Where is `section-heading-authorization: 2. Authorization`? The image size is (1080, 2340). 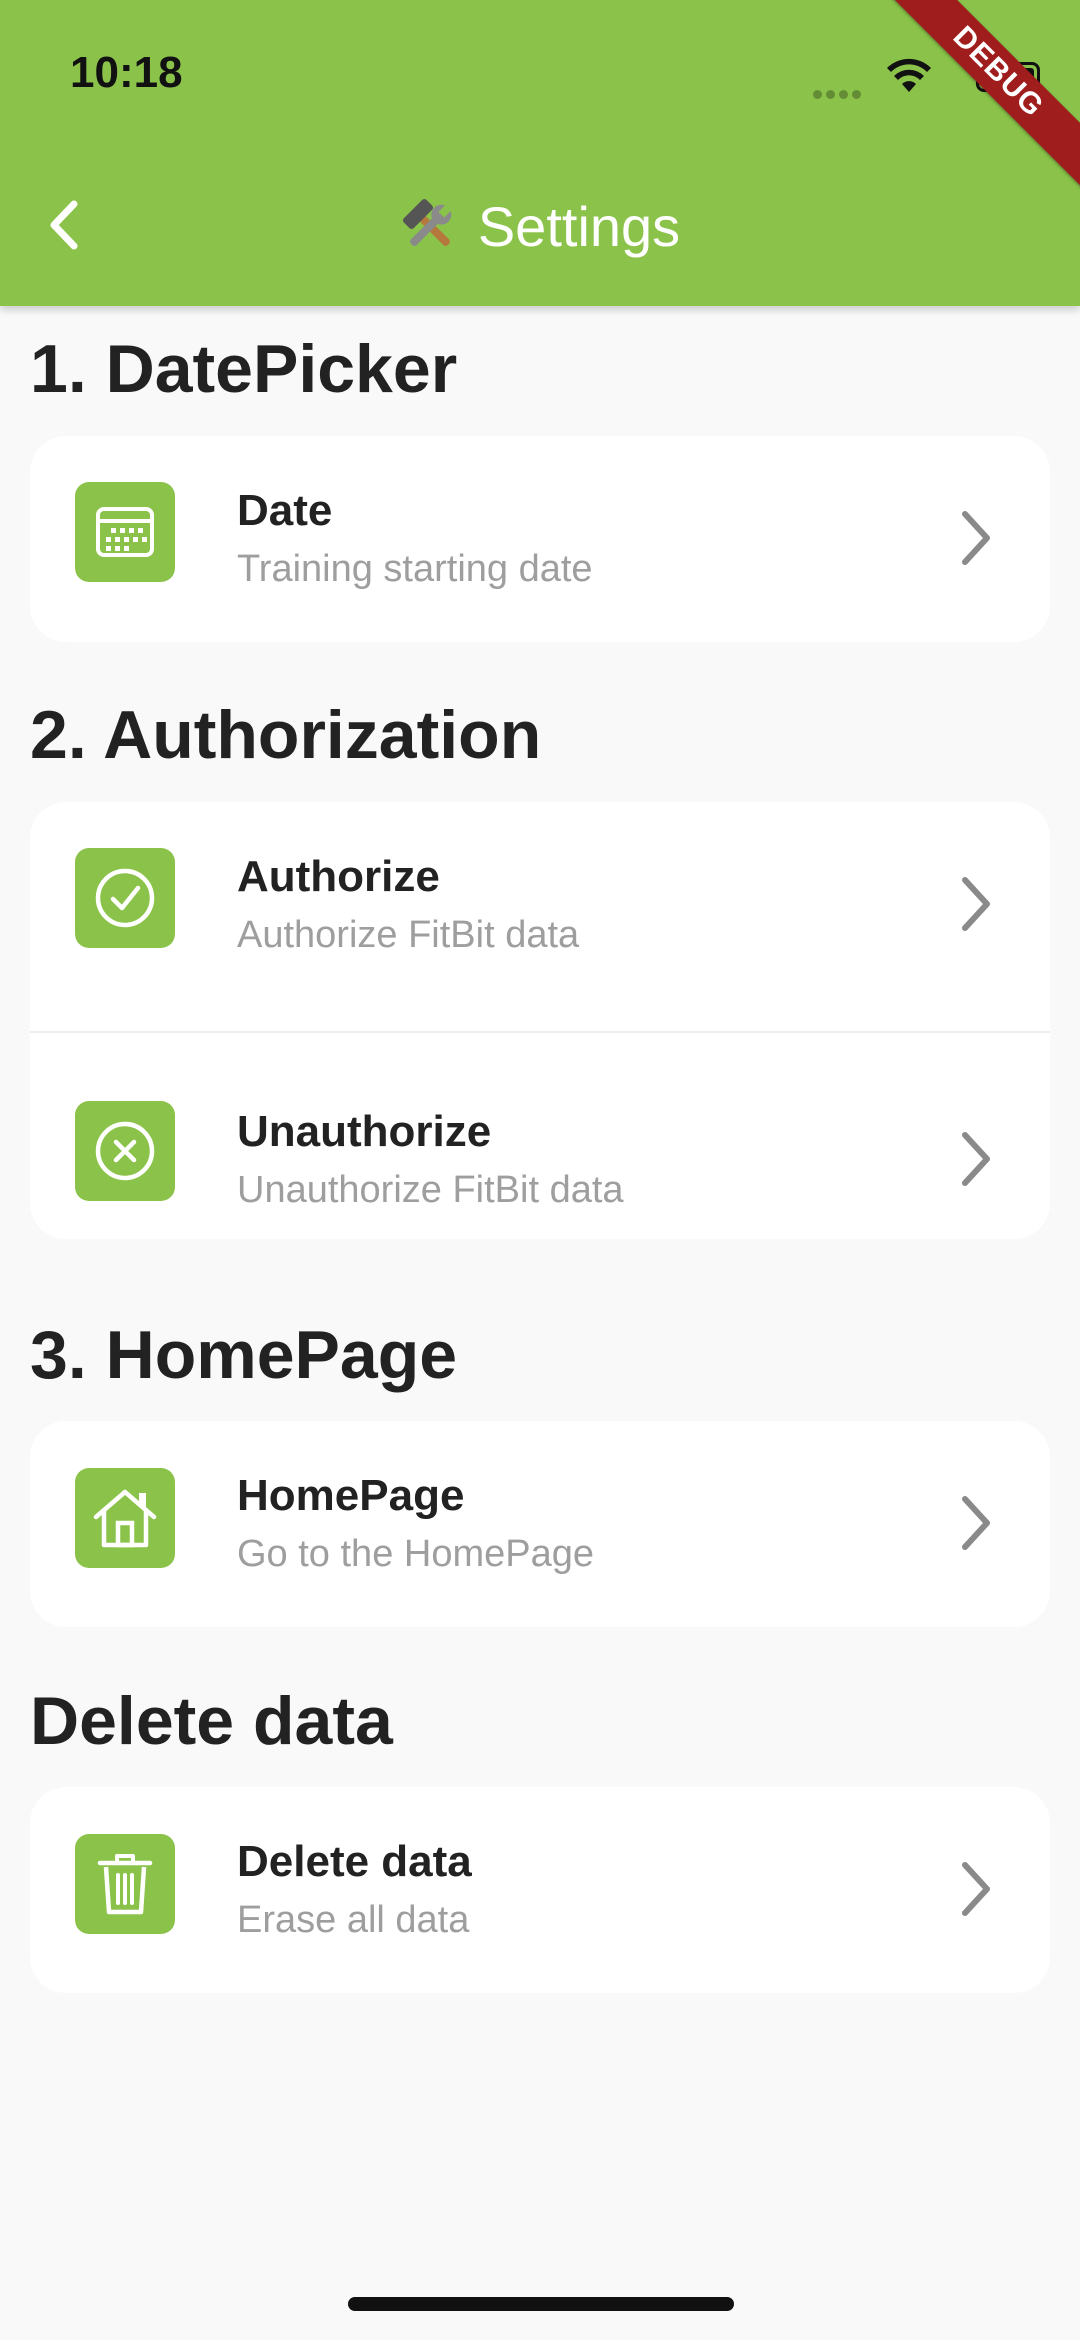
section-heading-authorization: 2. Authorization is located at coordinates (286, 735).